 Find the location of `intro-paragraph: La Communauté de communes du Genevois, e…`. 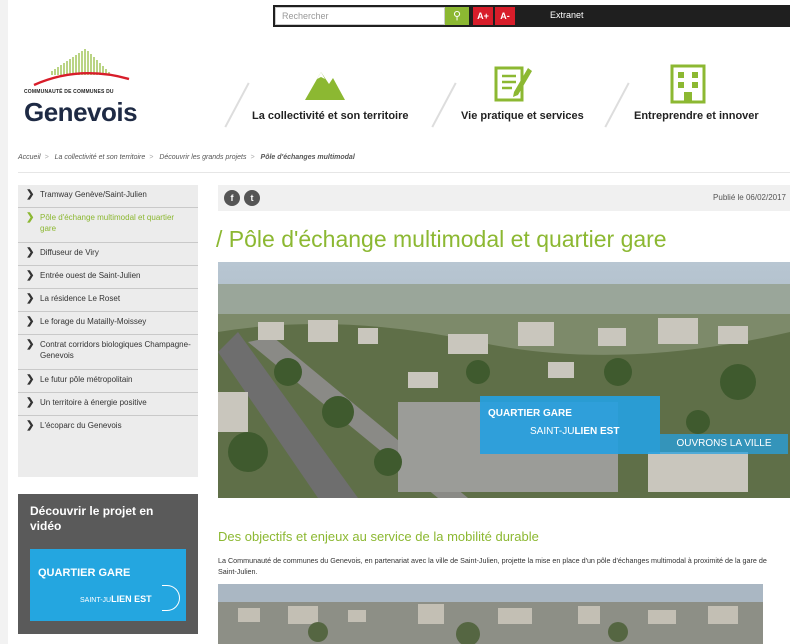

intro-paragraph: La Communauté de communes du Genevois, e… is located at coordinates (492, 566).